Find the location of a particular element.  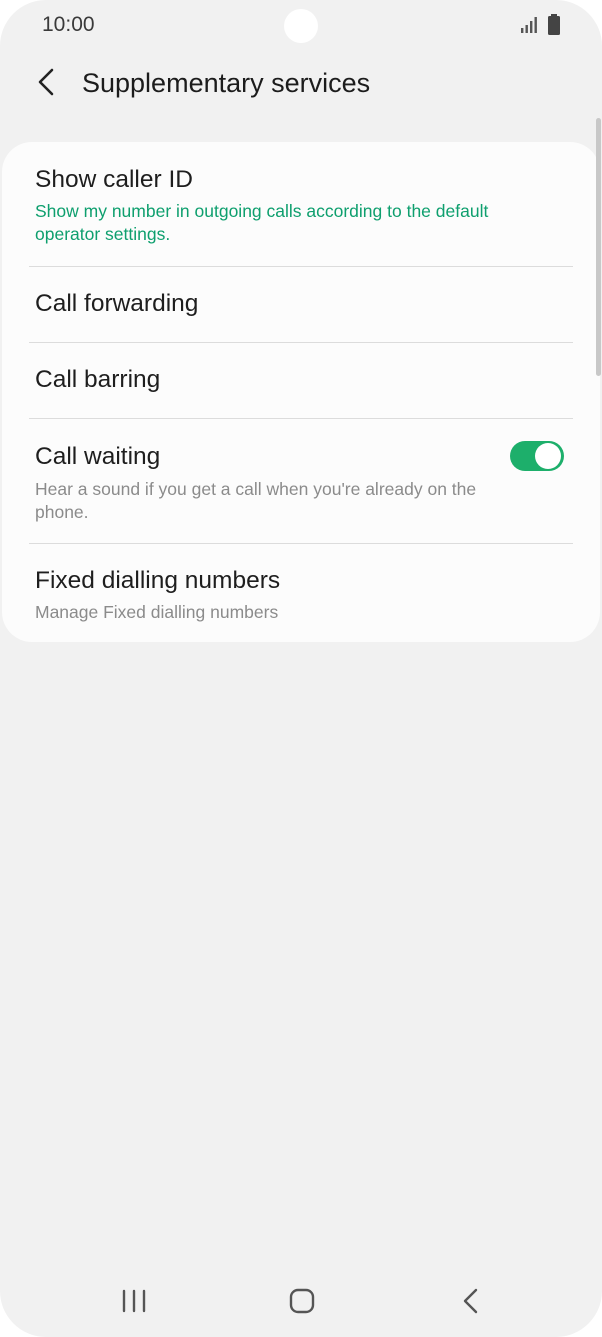

chevron-left-icon is located at coordinates (46, 82).